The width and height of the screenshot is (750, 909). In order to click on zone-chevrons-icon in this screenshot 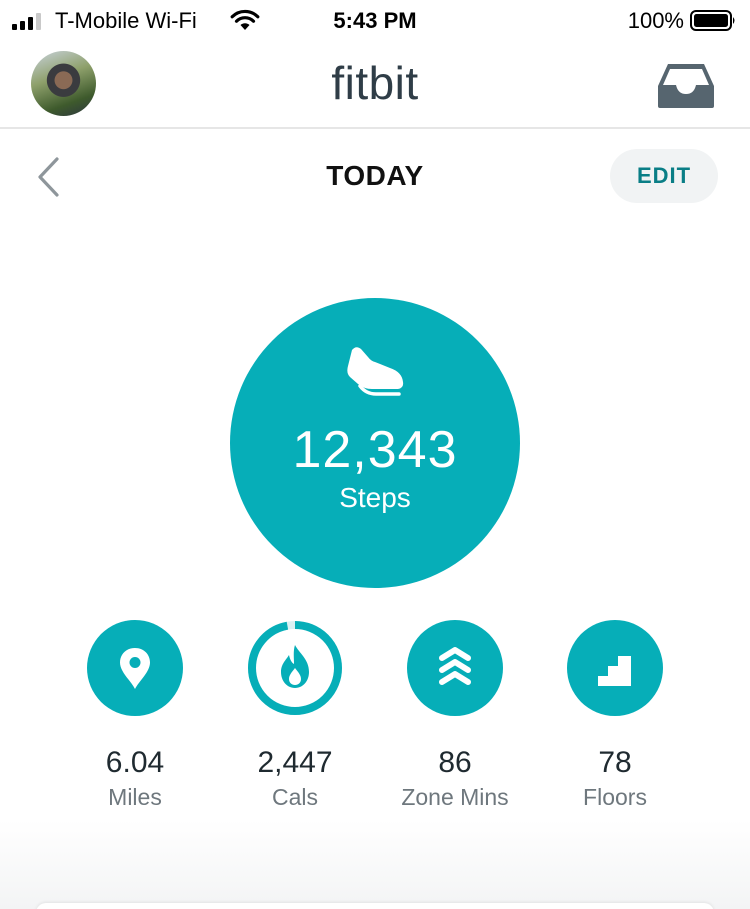, I will do `click(455, 666)`.